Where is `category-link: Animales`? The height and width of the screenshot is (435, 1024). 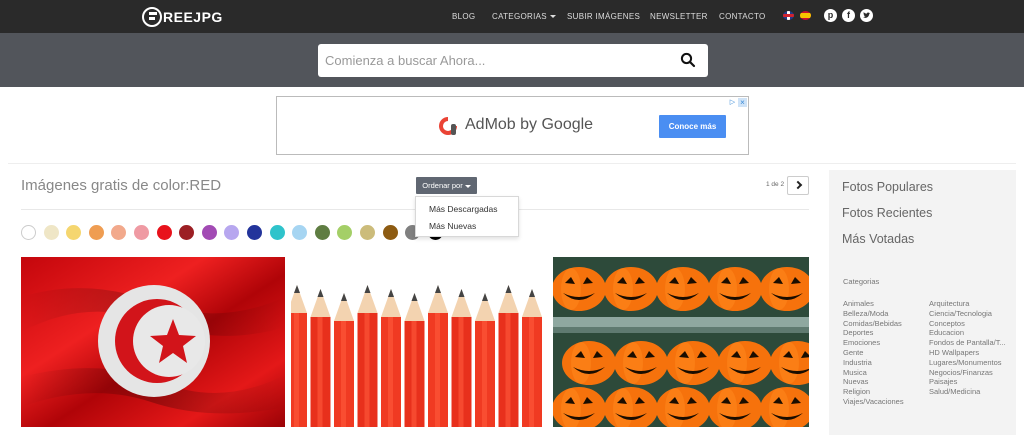 category-link: Animales is located at coordinates (858, 303).